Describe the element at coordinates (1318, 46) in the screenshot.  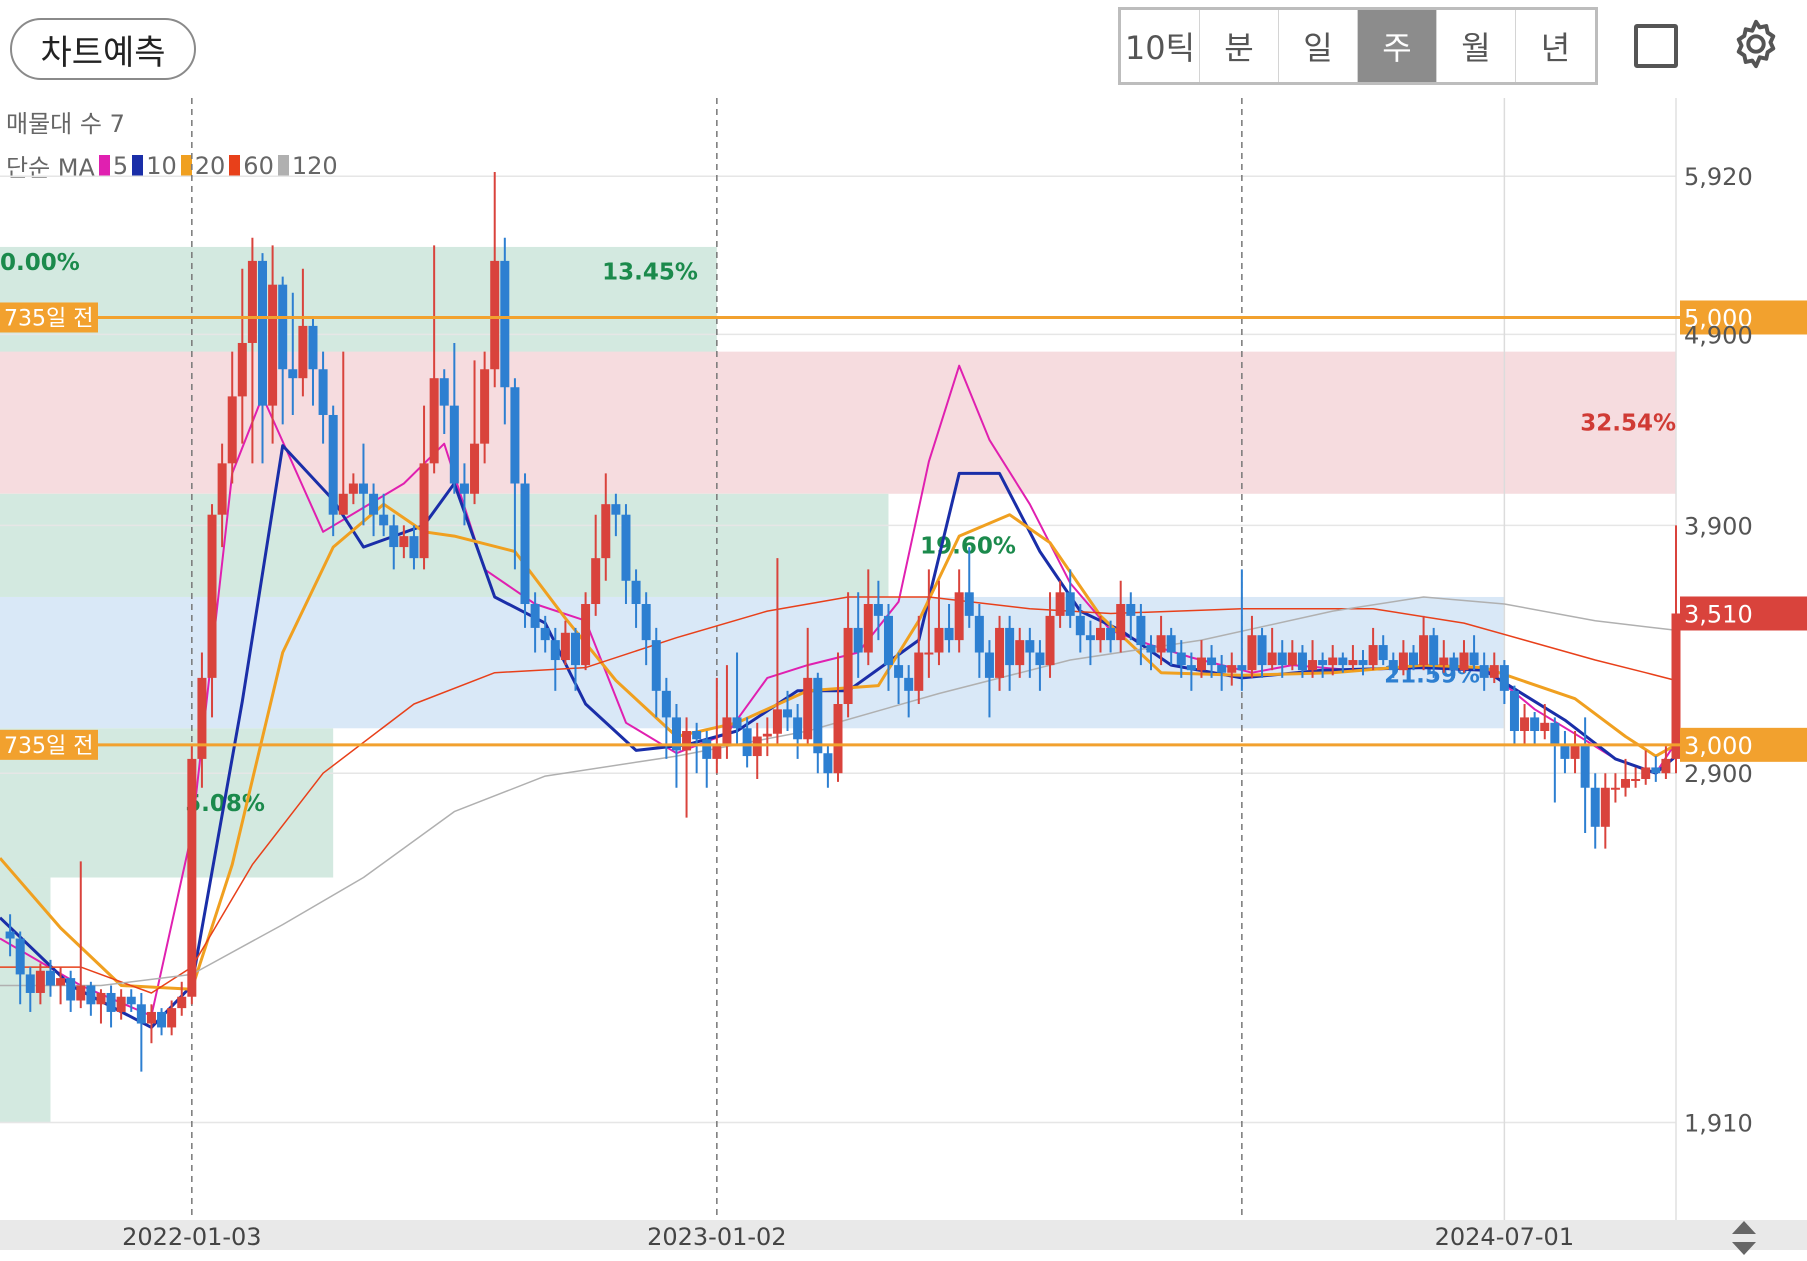
I see `period-day: 일` at that location.